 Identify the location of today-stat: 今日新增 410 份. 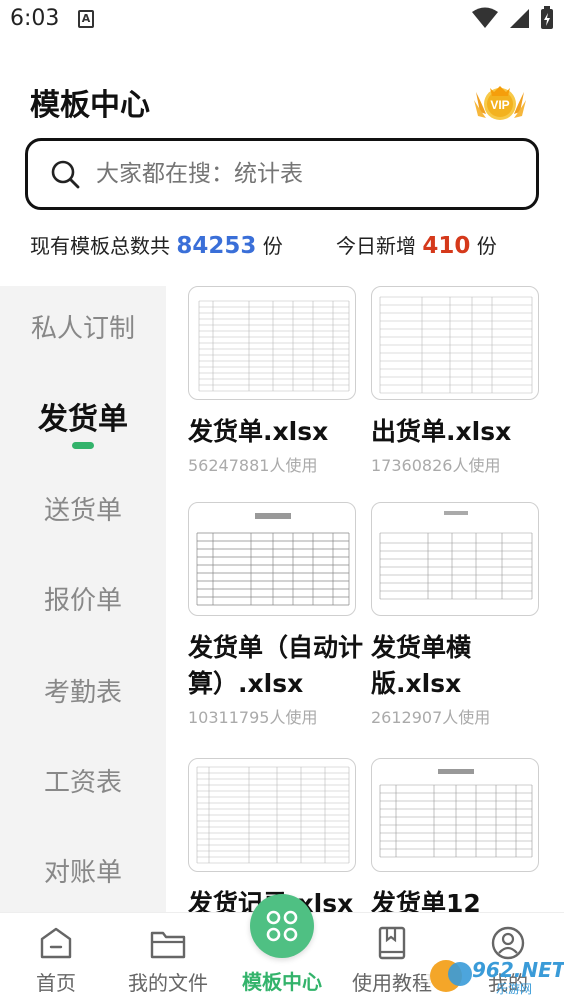
(416, 244).